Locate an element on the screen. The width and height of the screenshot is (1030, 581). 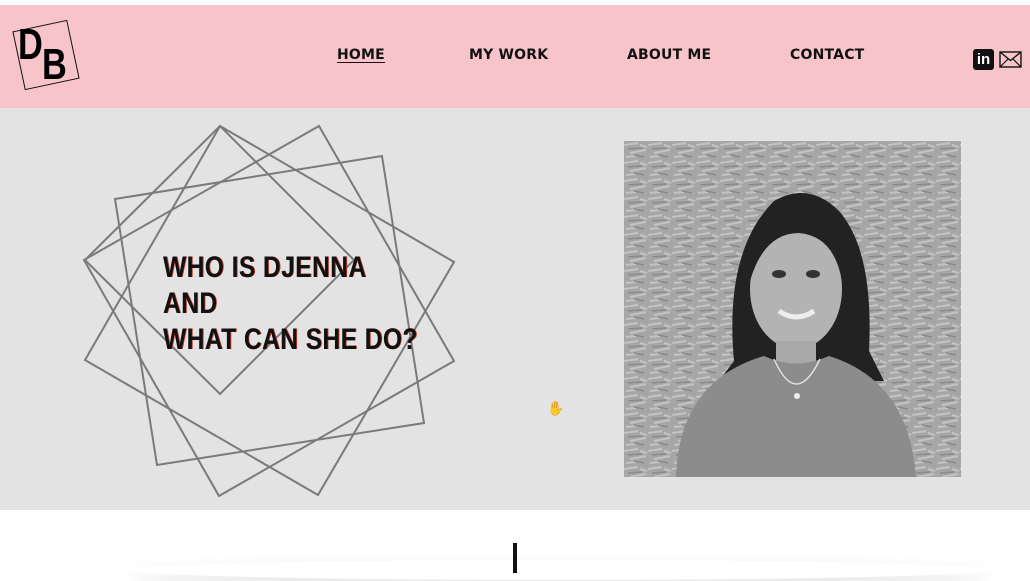
nav-my-work: MY WORK is located at coordinates (508, 55).